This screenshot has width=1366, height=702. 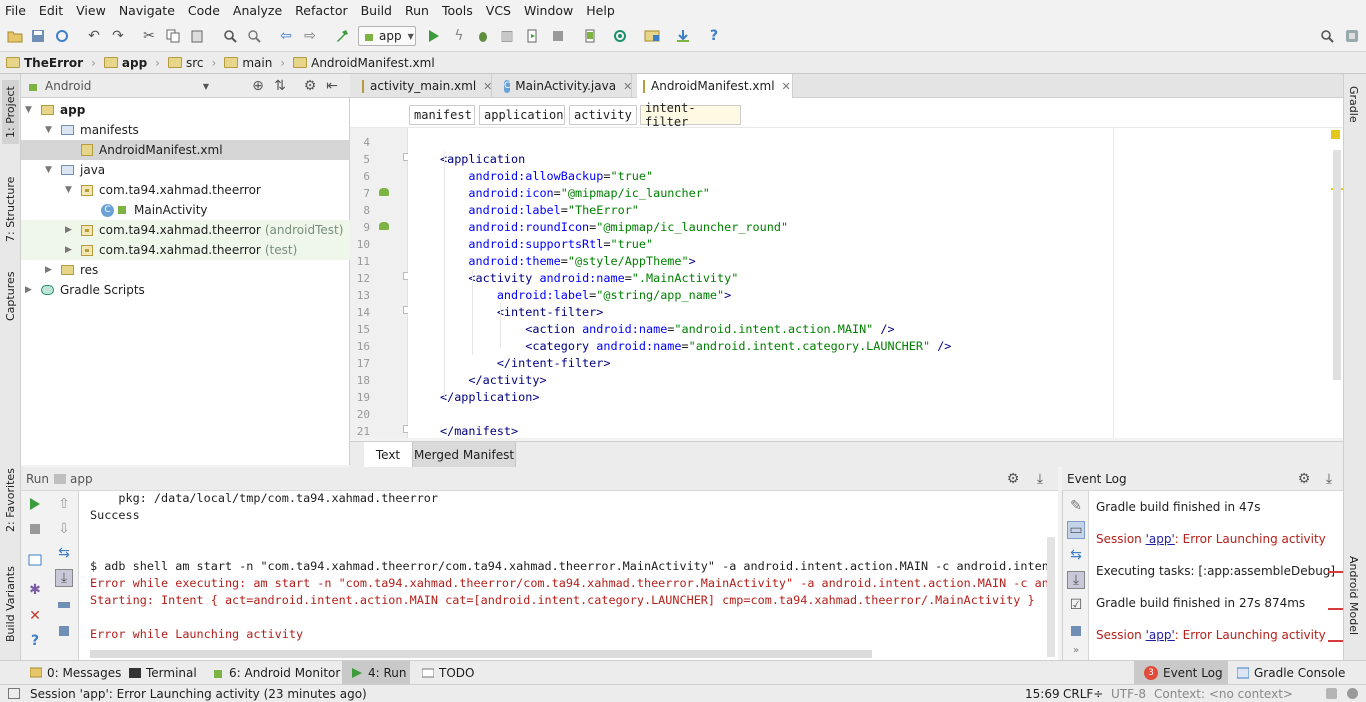 I want to click on run-config-selector: app ▼, so click(x=387, y=36).